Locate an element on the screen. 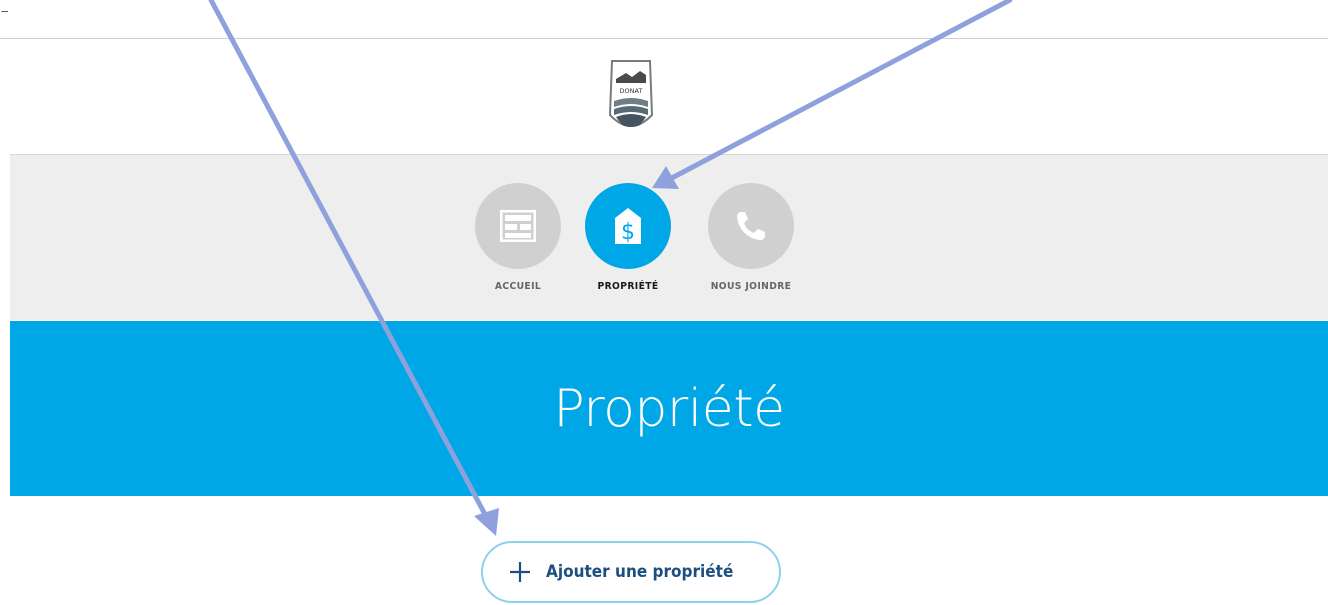  page-title: Propriété is located at coordinates (669, 409).